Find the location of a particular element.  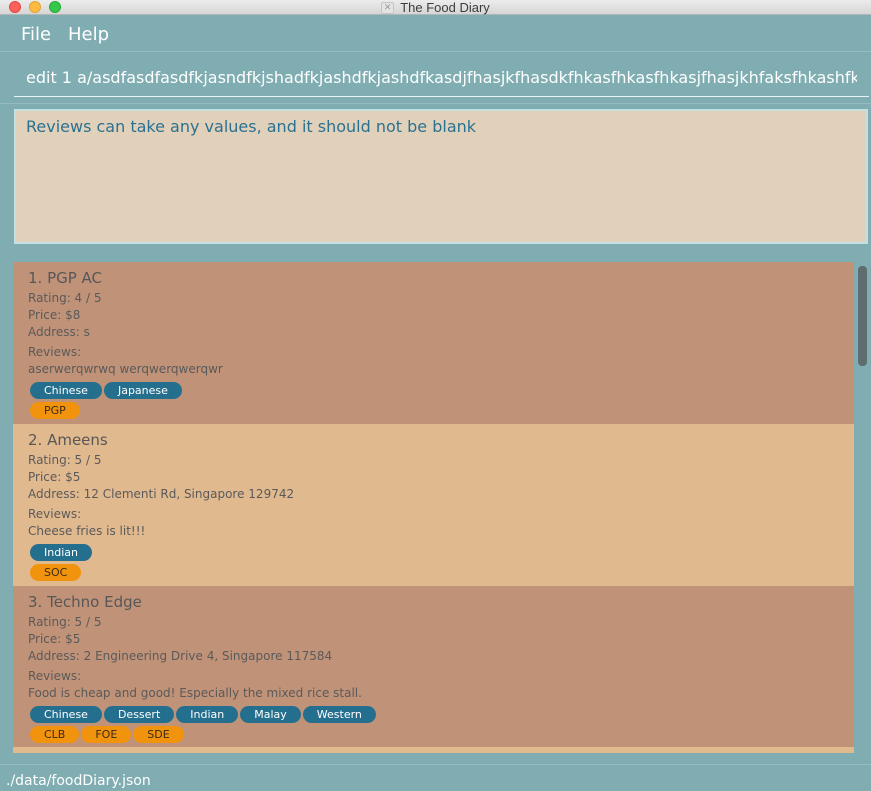

data-file-path: ./data/foodDiary.json is located at coordinates (78, 781).